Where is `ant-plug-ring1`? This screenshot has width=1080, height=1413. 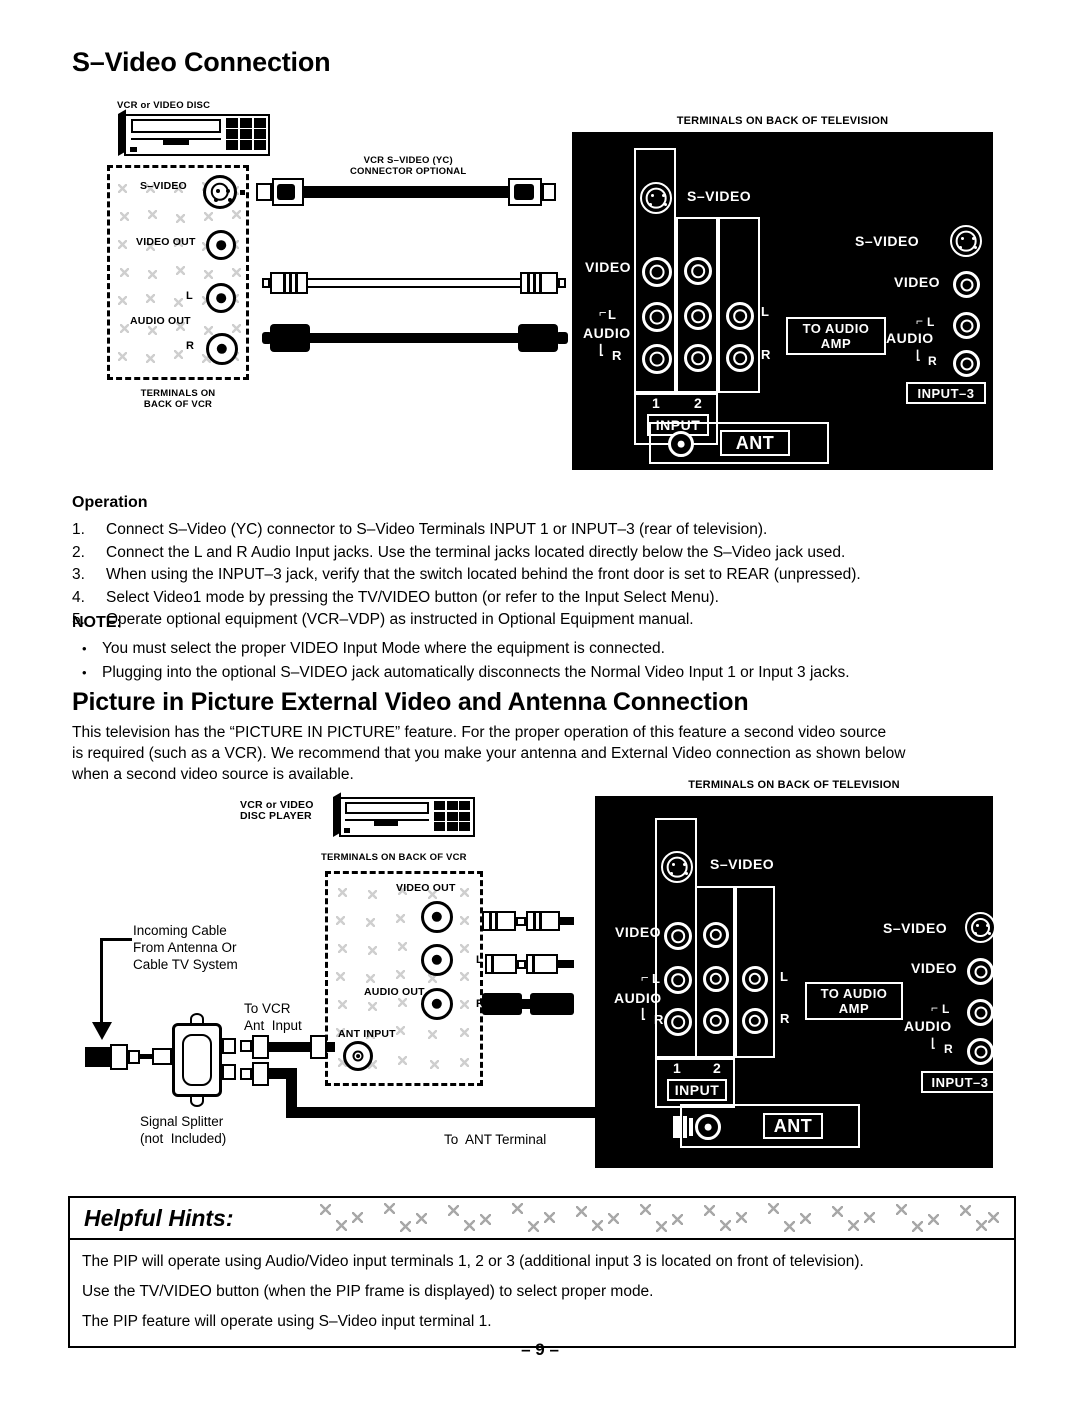
ant-plug-ring1 is located at coordinates (685, 1127).